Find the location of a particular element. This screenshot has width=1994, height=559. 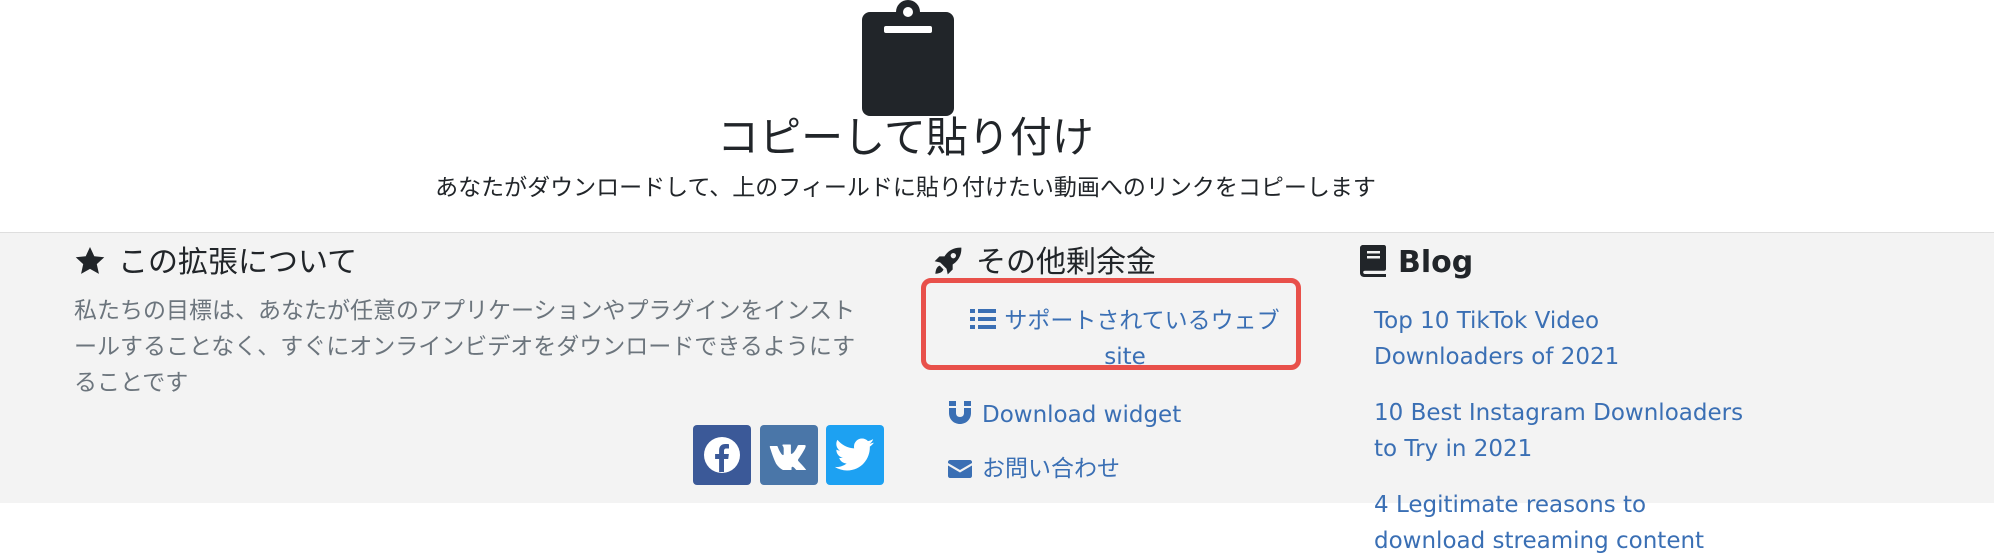

facebook-icon is located at coordinates (722, 455).